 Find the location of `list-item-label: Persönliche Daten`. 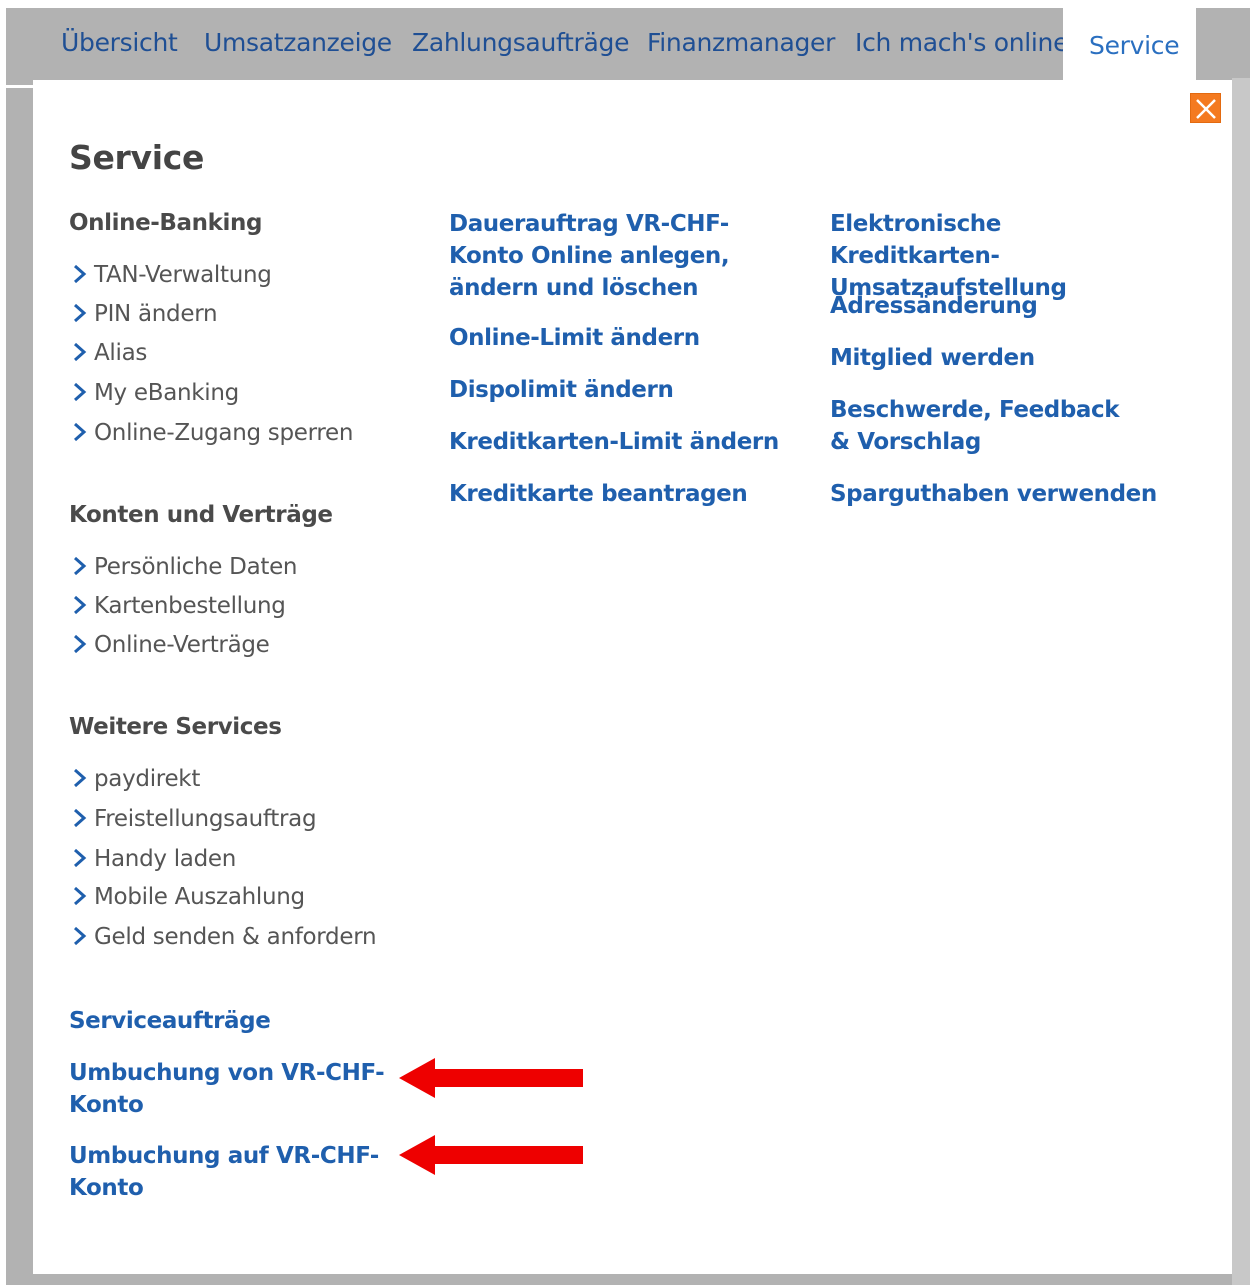

list-item-label: Persönliche Daten is located at coordinates (196, 567).